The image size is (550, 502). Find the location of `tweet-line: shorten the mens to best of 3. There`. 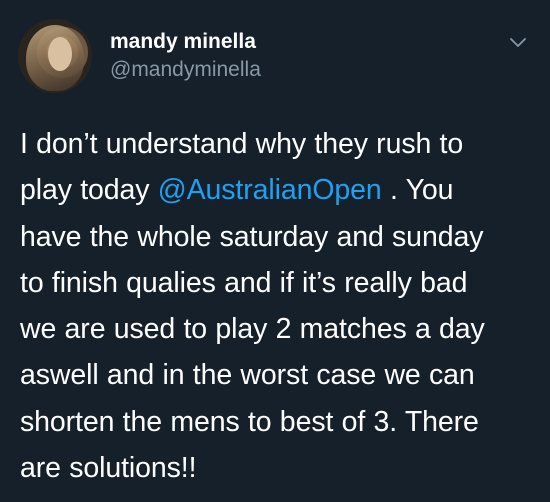

tweet-line: shorten the mens to best of 3. There is located at coordinates (249, 421).